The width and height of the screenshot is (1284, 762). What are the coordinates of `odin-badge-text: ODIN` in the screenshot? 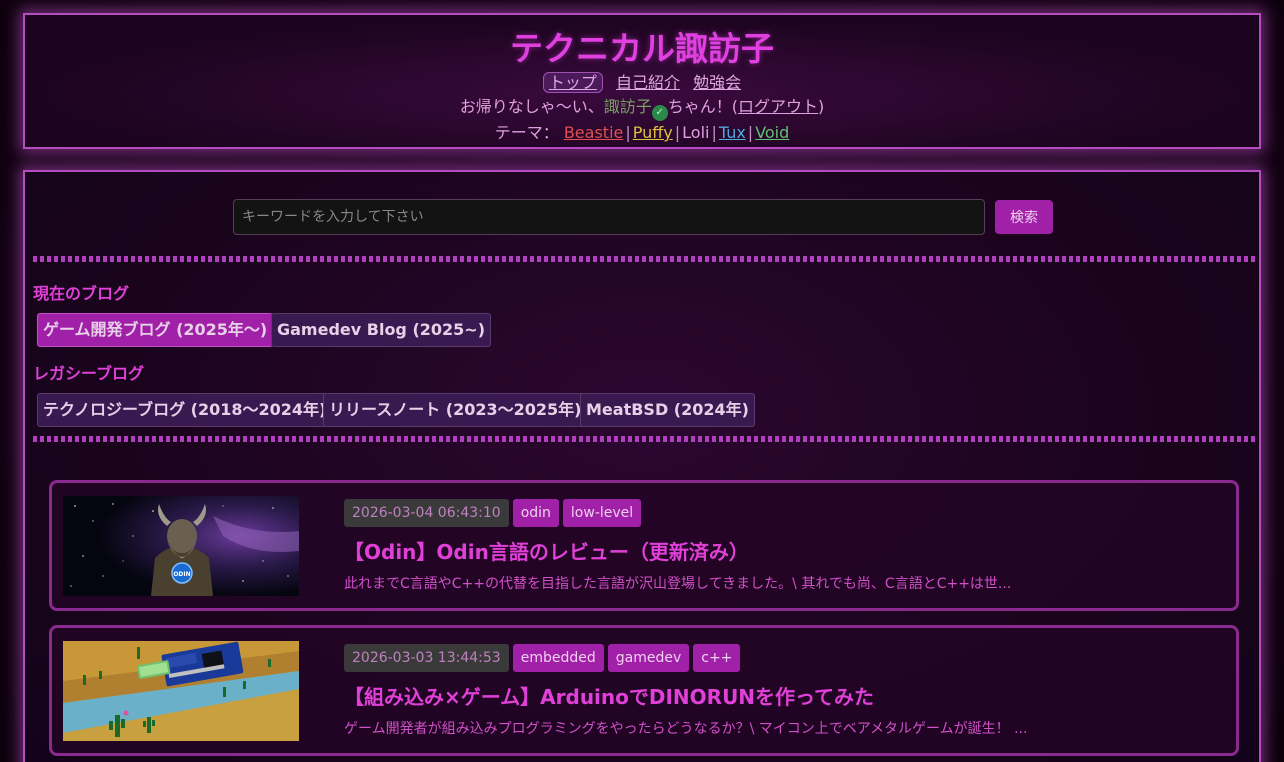 It's located at (181, 574).